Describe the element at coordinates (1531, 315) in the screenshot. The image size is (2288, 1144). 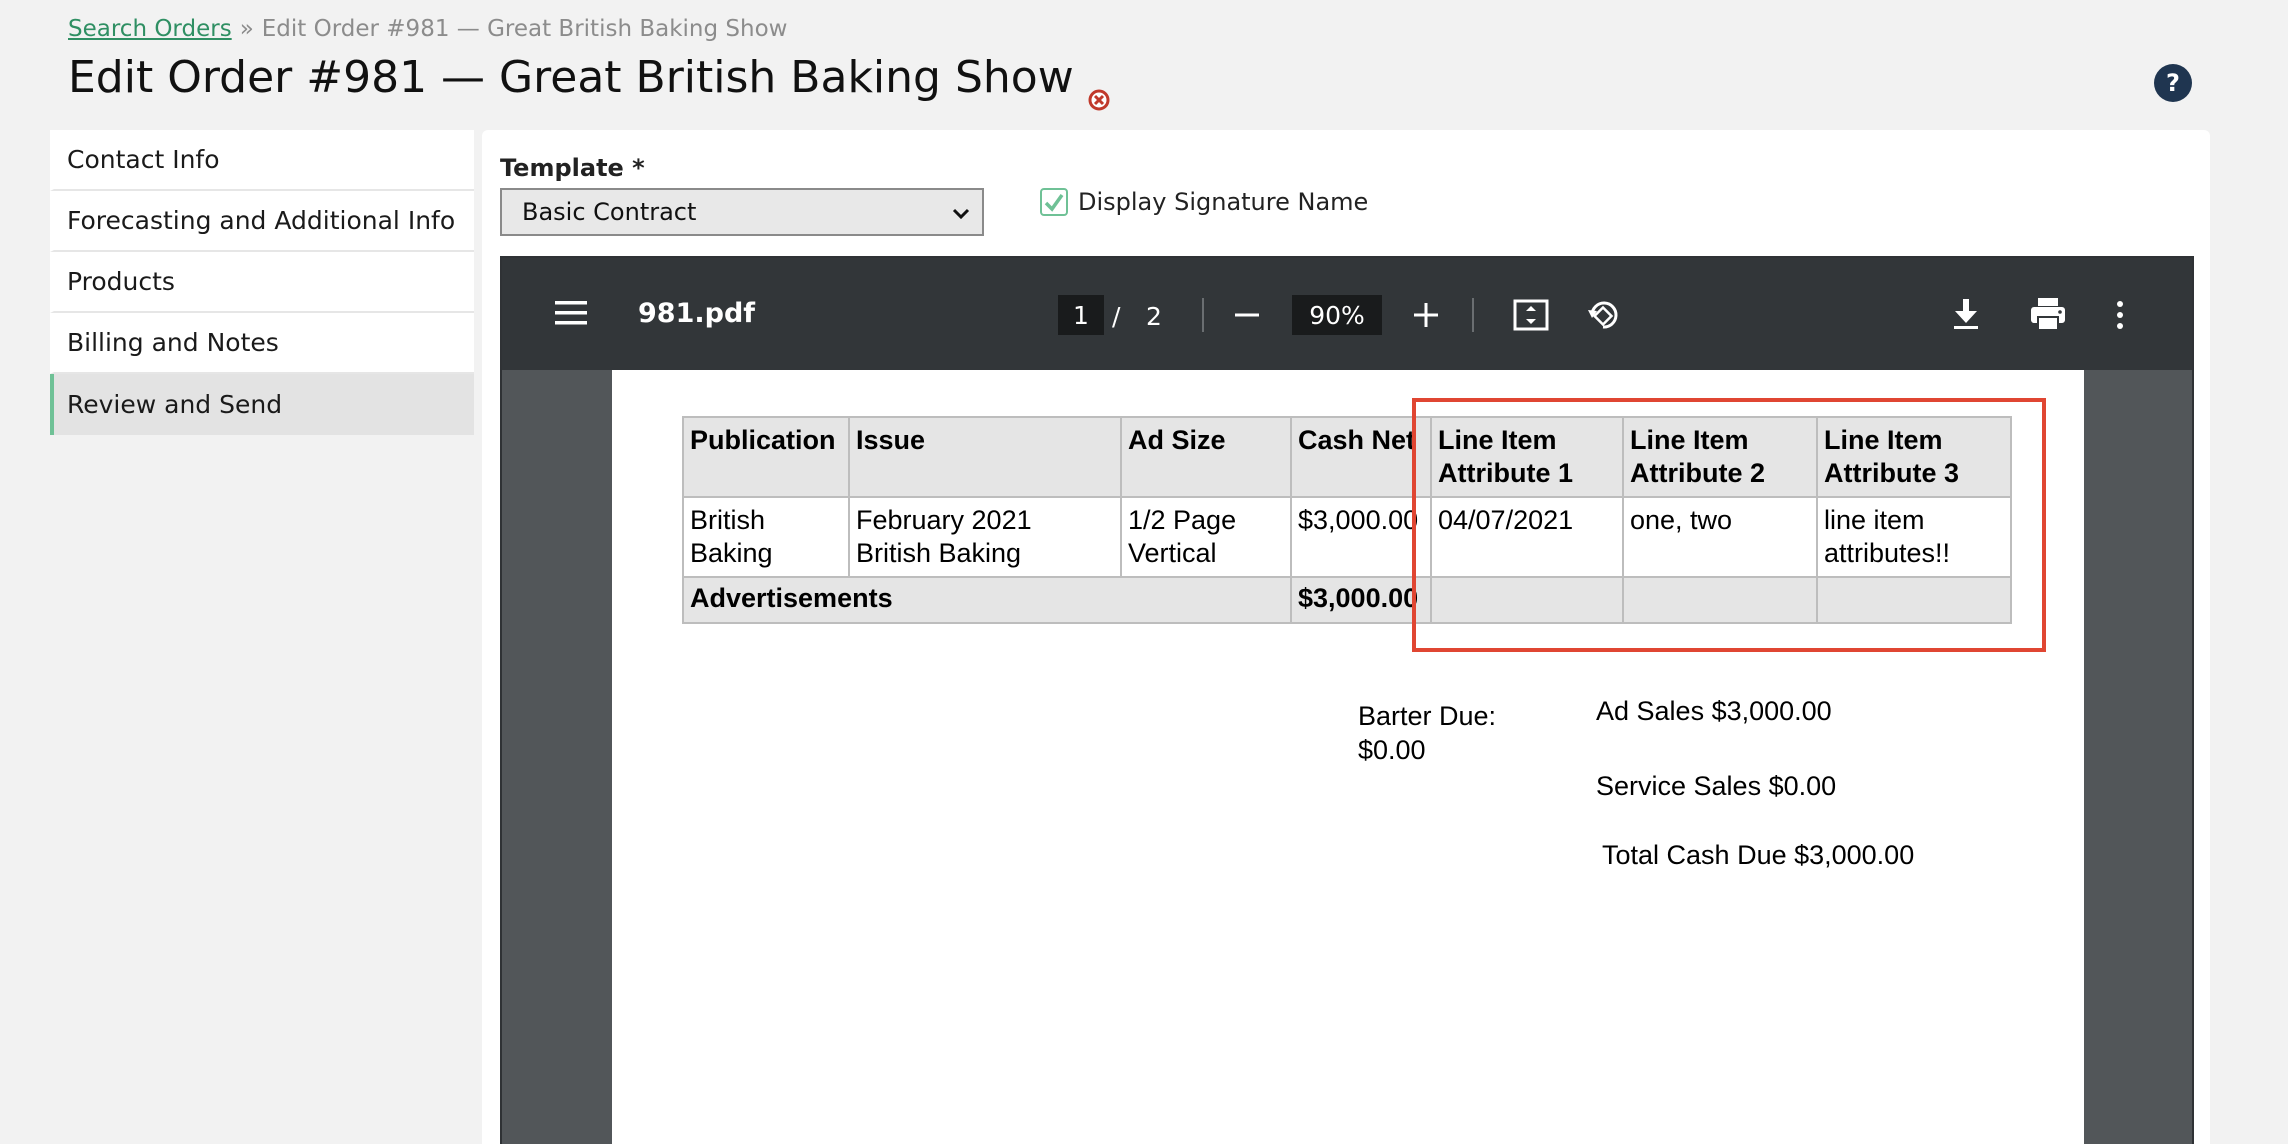
I see `fit-page-icon` at that location.